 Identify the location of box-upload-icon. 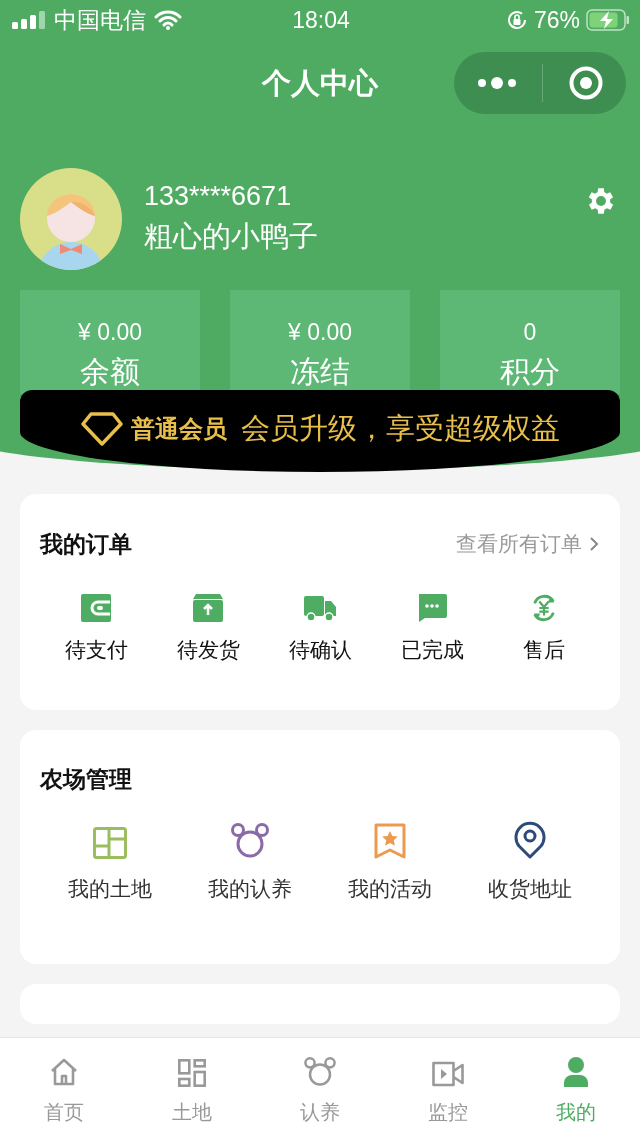
(208, 608).